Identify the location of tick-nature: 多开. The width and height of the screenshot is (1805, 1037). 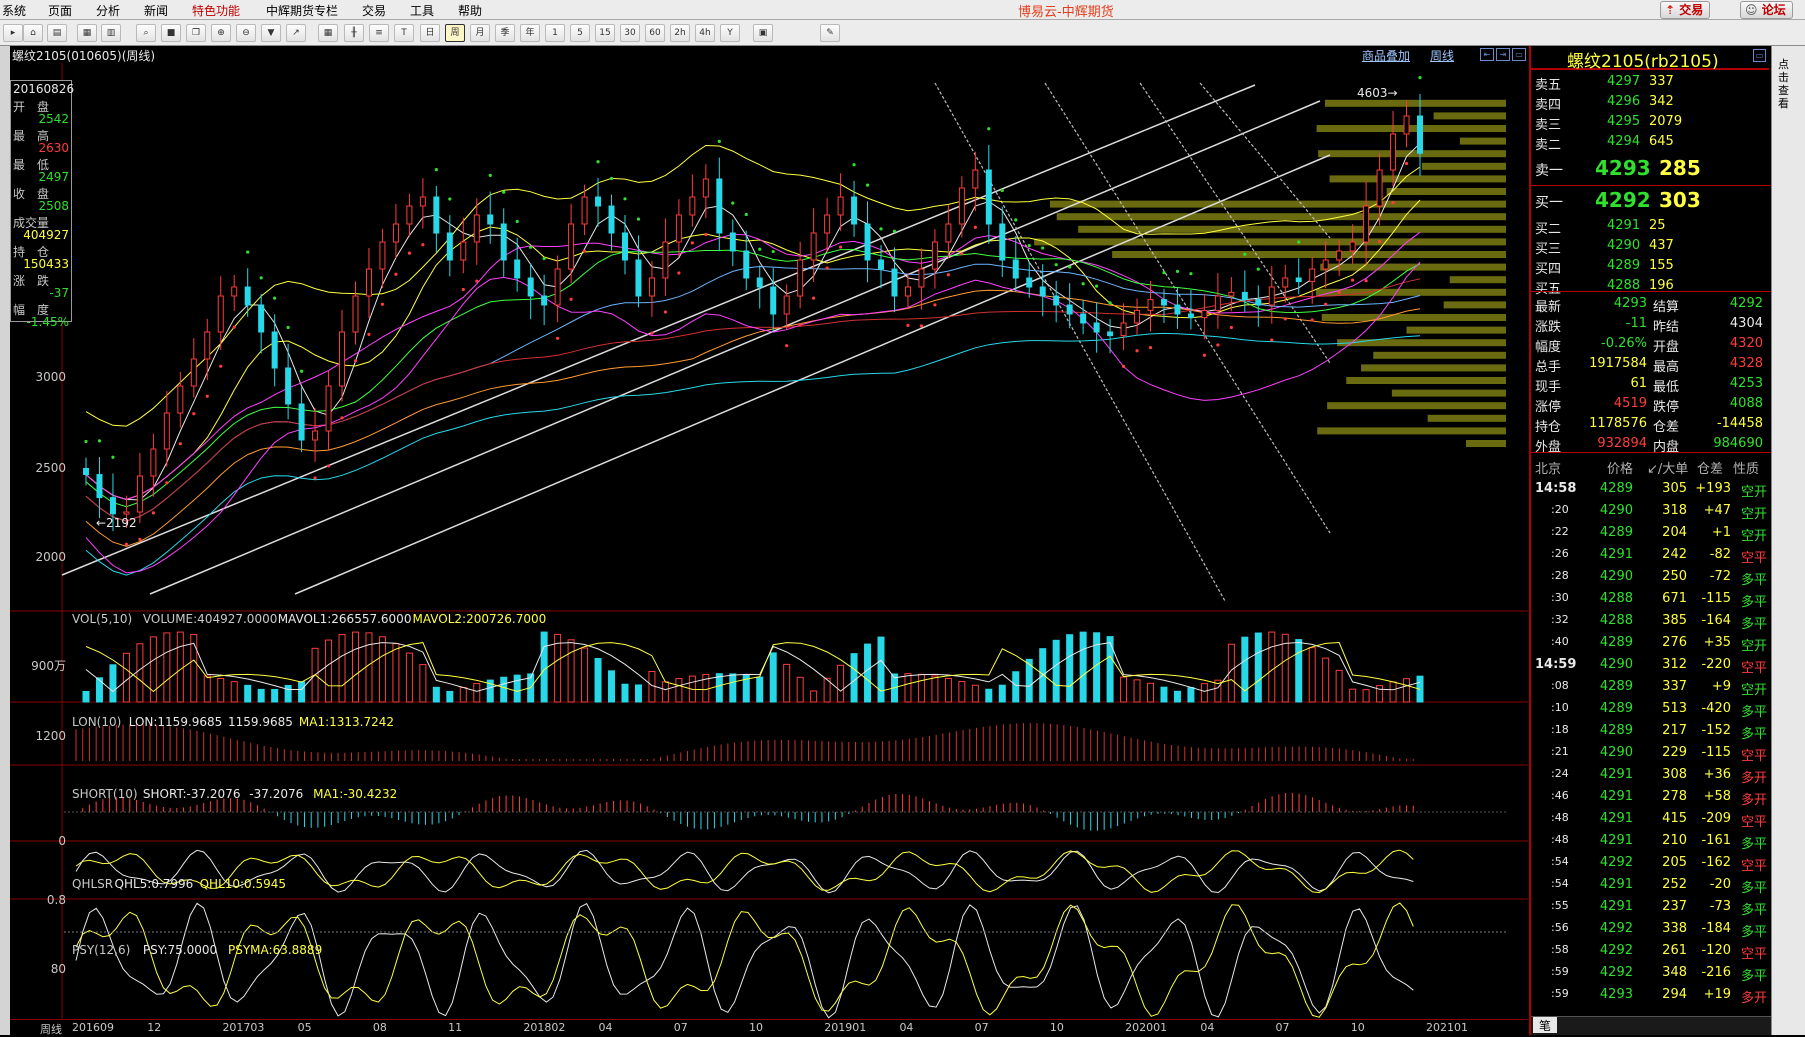
(1754, 778).